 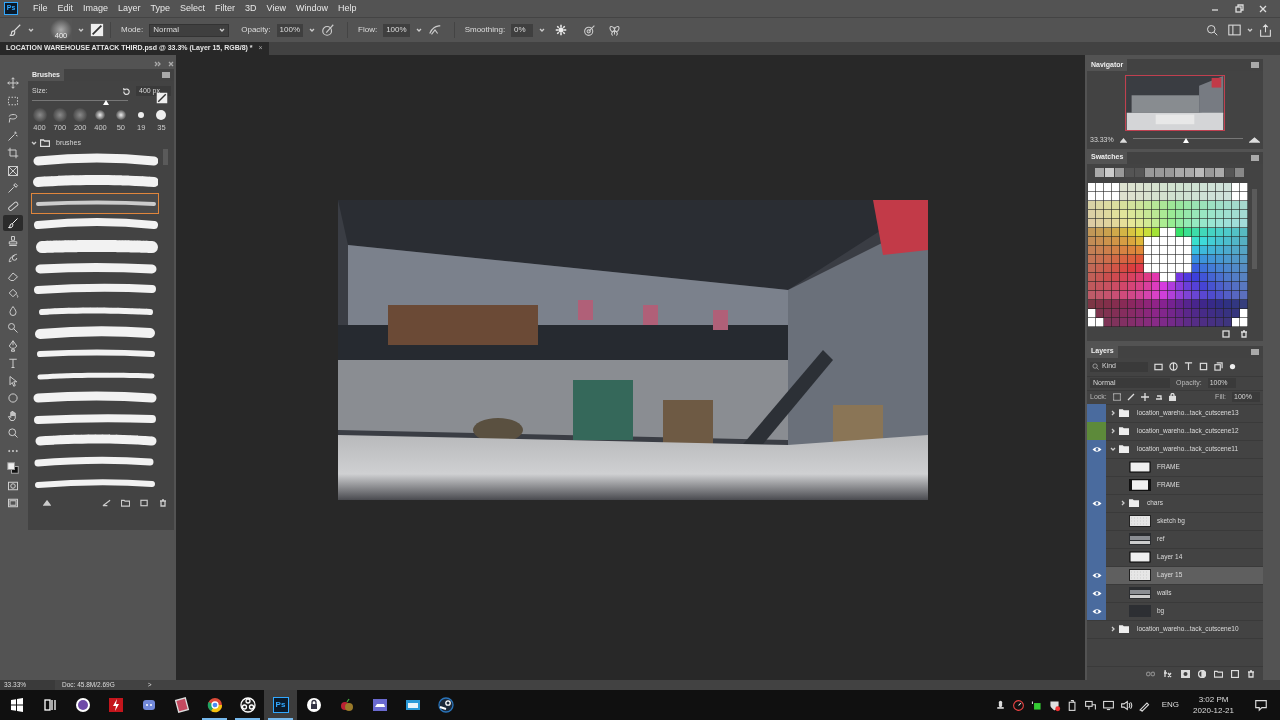 I want to click on menu-item: Select, so click(x=193, y=8).